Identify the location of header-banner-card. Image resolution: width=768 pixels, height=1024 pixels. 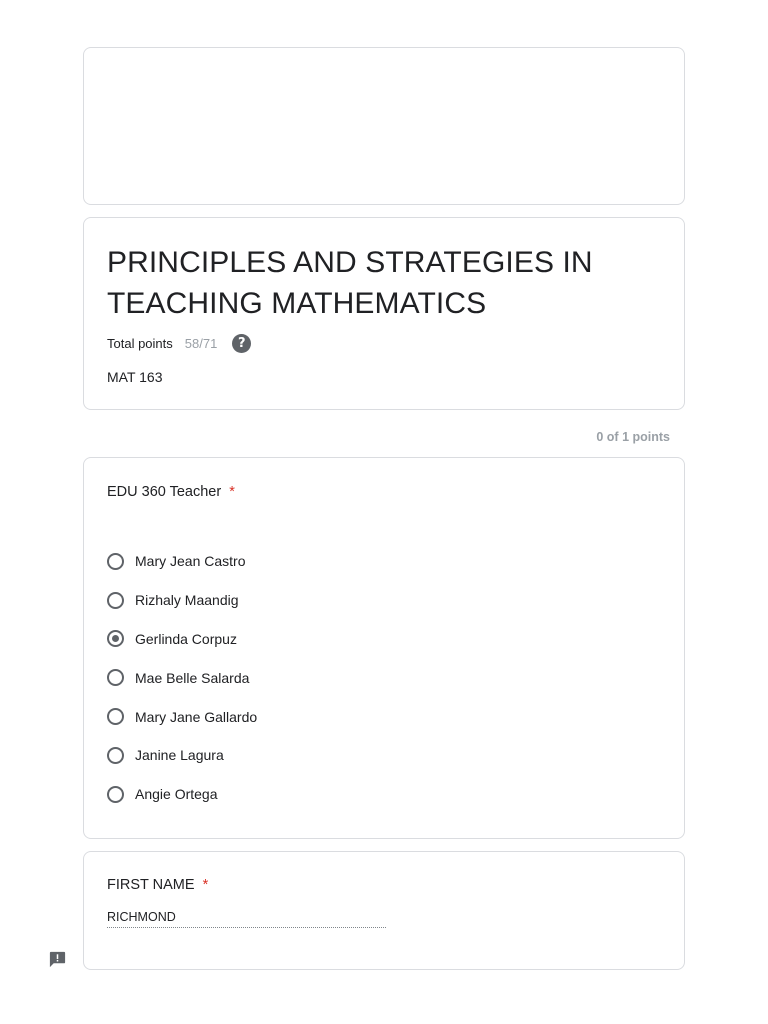
(384, 126).